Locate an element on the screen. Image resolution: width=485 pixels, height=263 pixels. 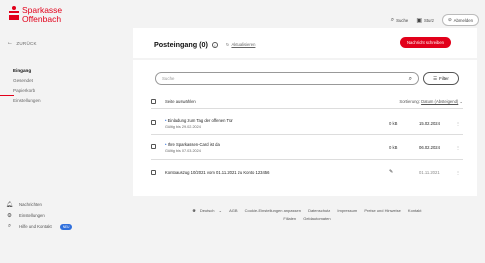
sidebar-item-einstellungen: Einstellungen is located at coordinates (27, 101).